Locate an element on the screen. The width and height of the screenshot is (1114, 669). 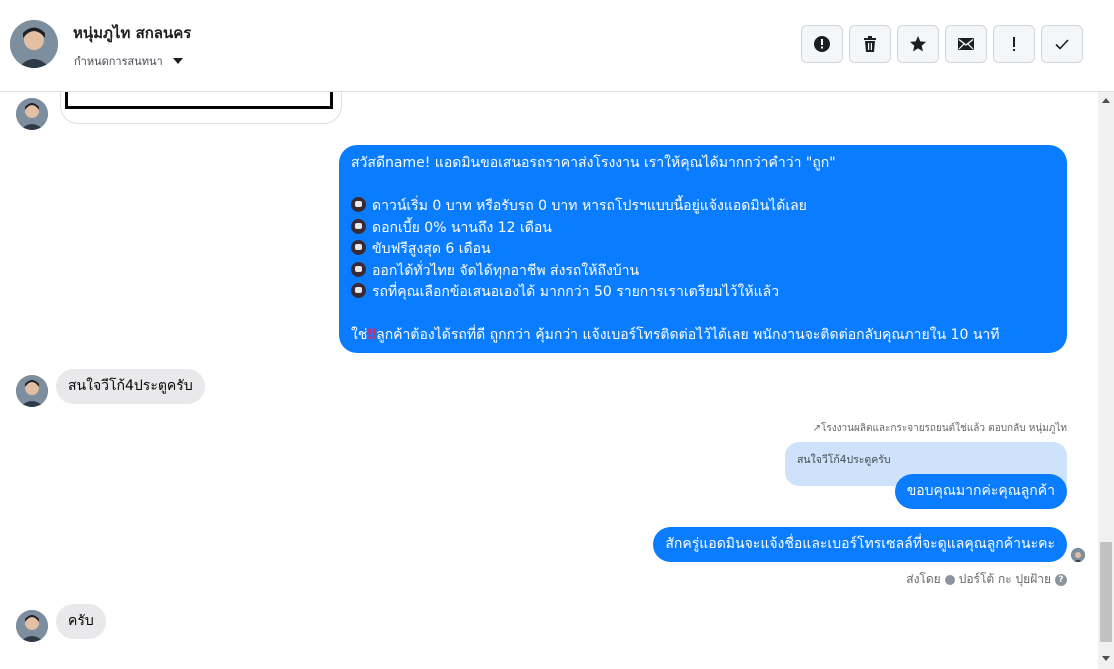
help-icon: ? is located at coordinates (1061, 579).